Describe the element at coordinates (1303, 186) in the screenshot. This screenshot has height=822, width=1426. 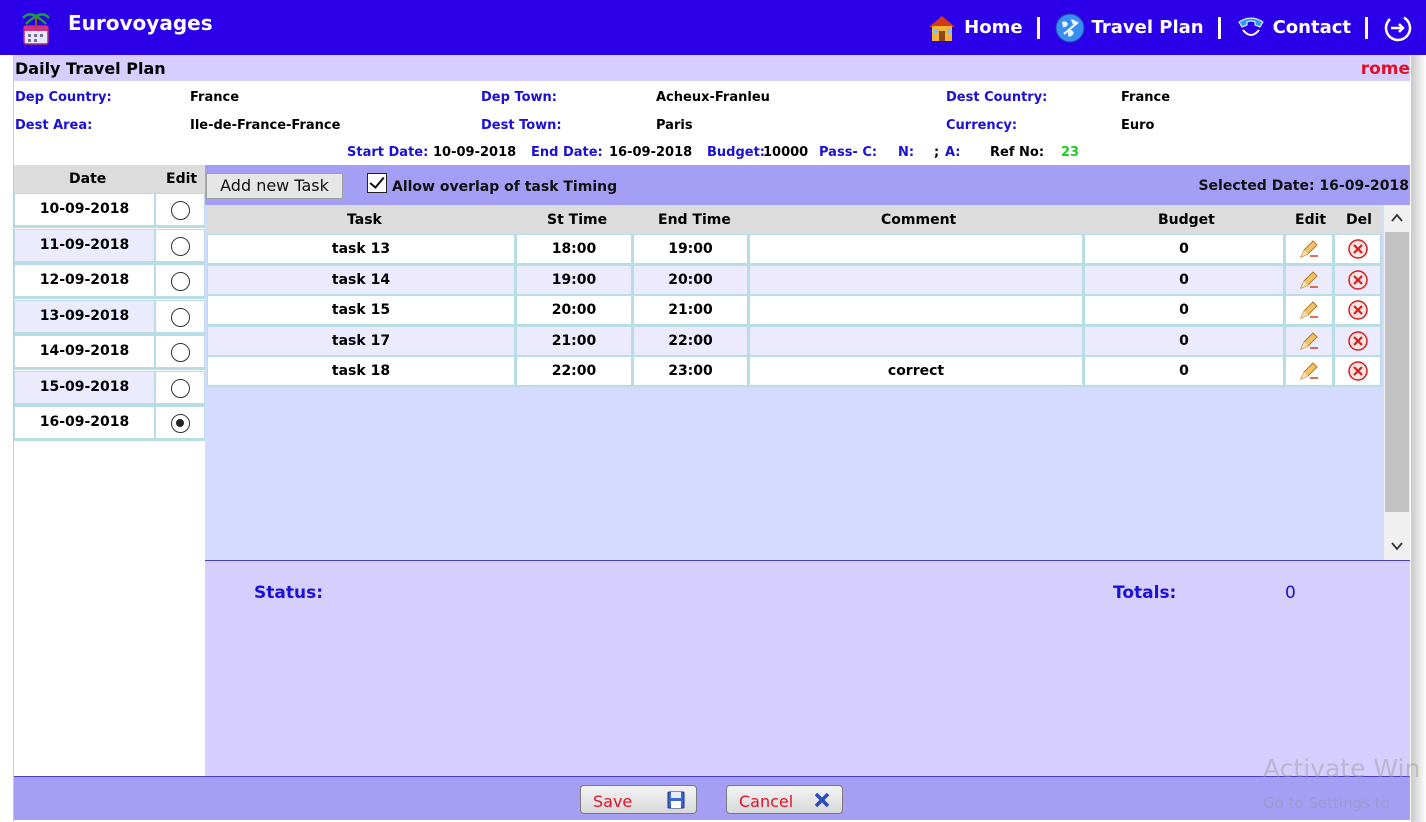
I see `selected-date: Selected Date: 16-09-2018` at that location.